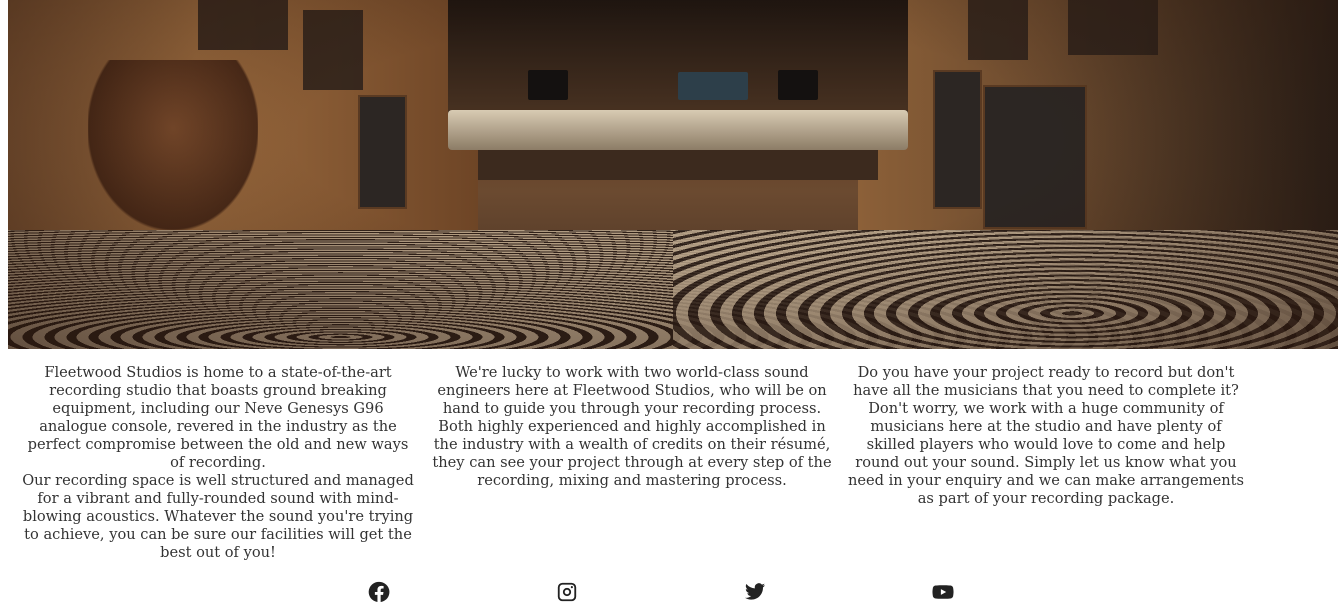 Image resolution: width=1338 pixels, height=611 pixels. I want to click on twitter-icon, so click(755, 592).